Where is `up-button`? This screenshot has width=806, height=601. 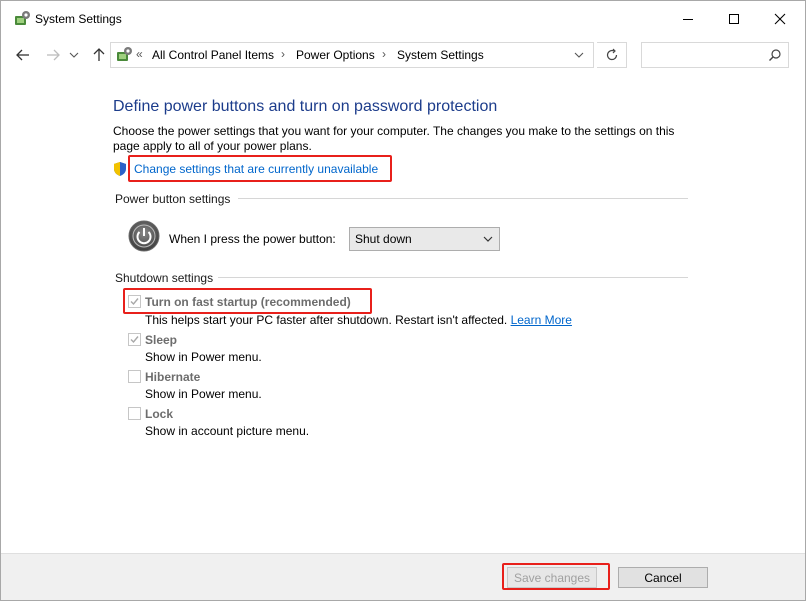 up-button is located at coordinates (99, 55).